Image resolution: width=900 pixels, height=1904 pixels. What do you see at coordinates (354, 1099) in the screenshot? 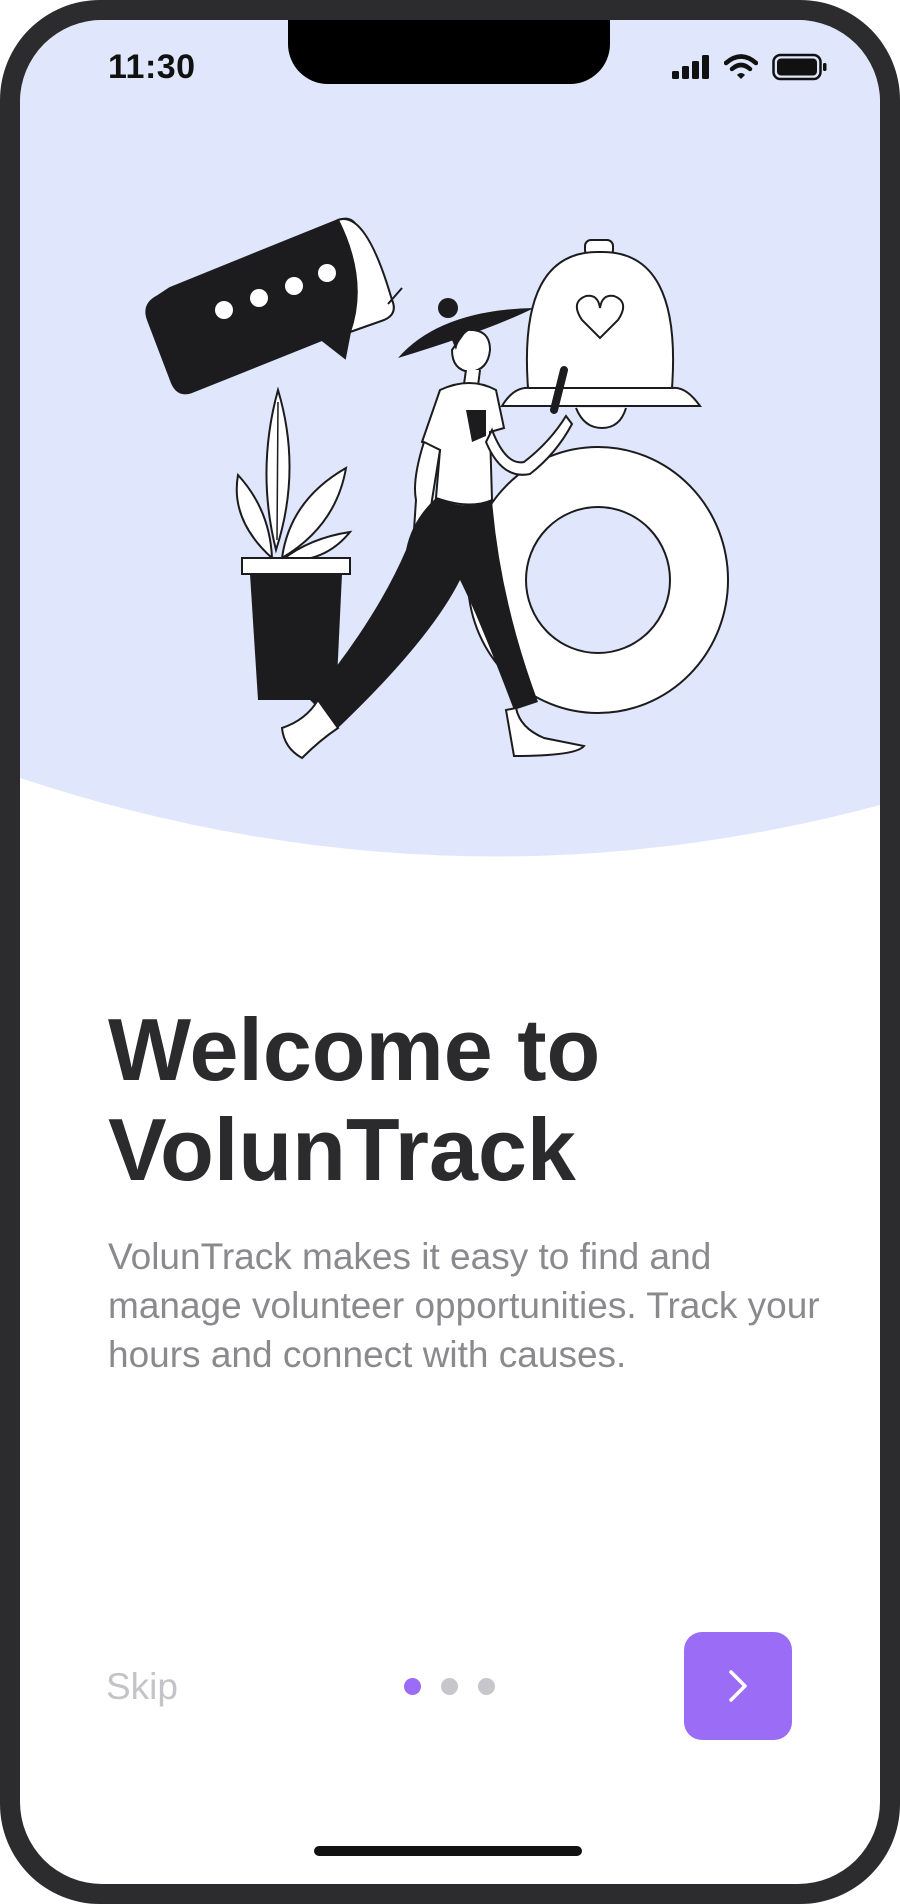
I see `page-title: Welcome to VolunTrack` at bounding box center [354, 1099].